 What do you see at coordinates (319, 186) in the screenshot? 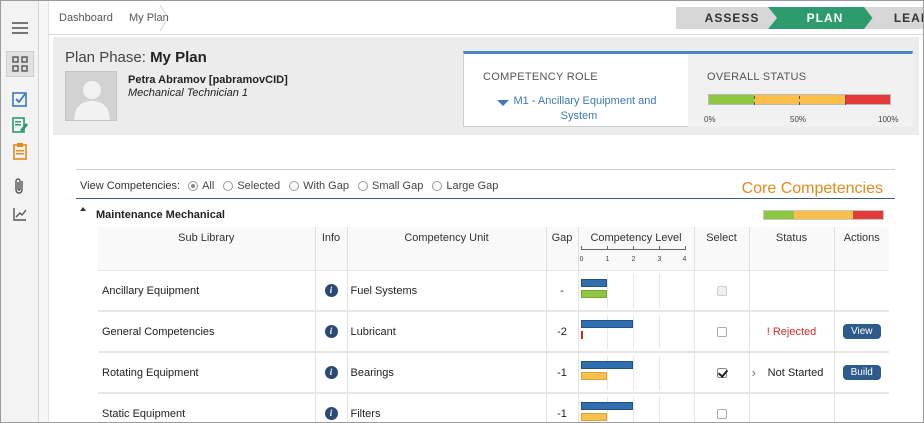
I see `filter-with-gap: With Gap` at bounding box center [319, 186].